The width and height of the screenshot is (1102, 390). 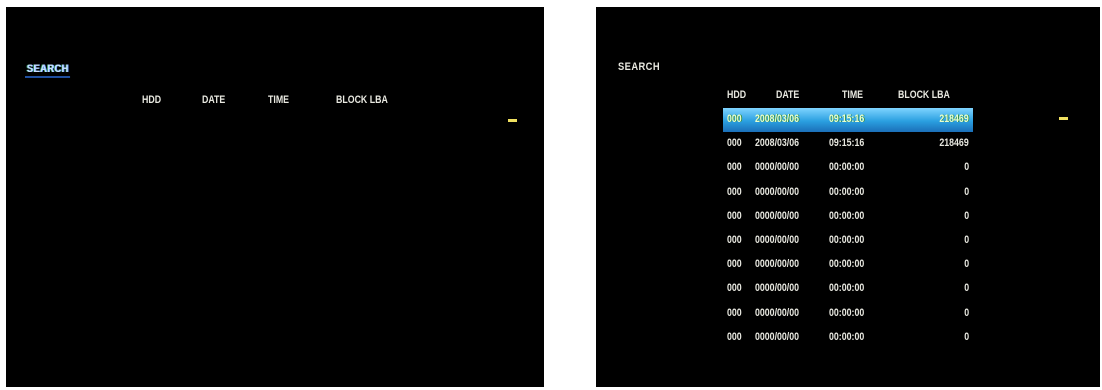 What do you see at coordinates (639, 67) in the screenshot?
I see `search-title: SEARCH` at bounding box center [639, 67].